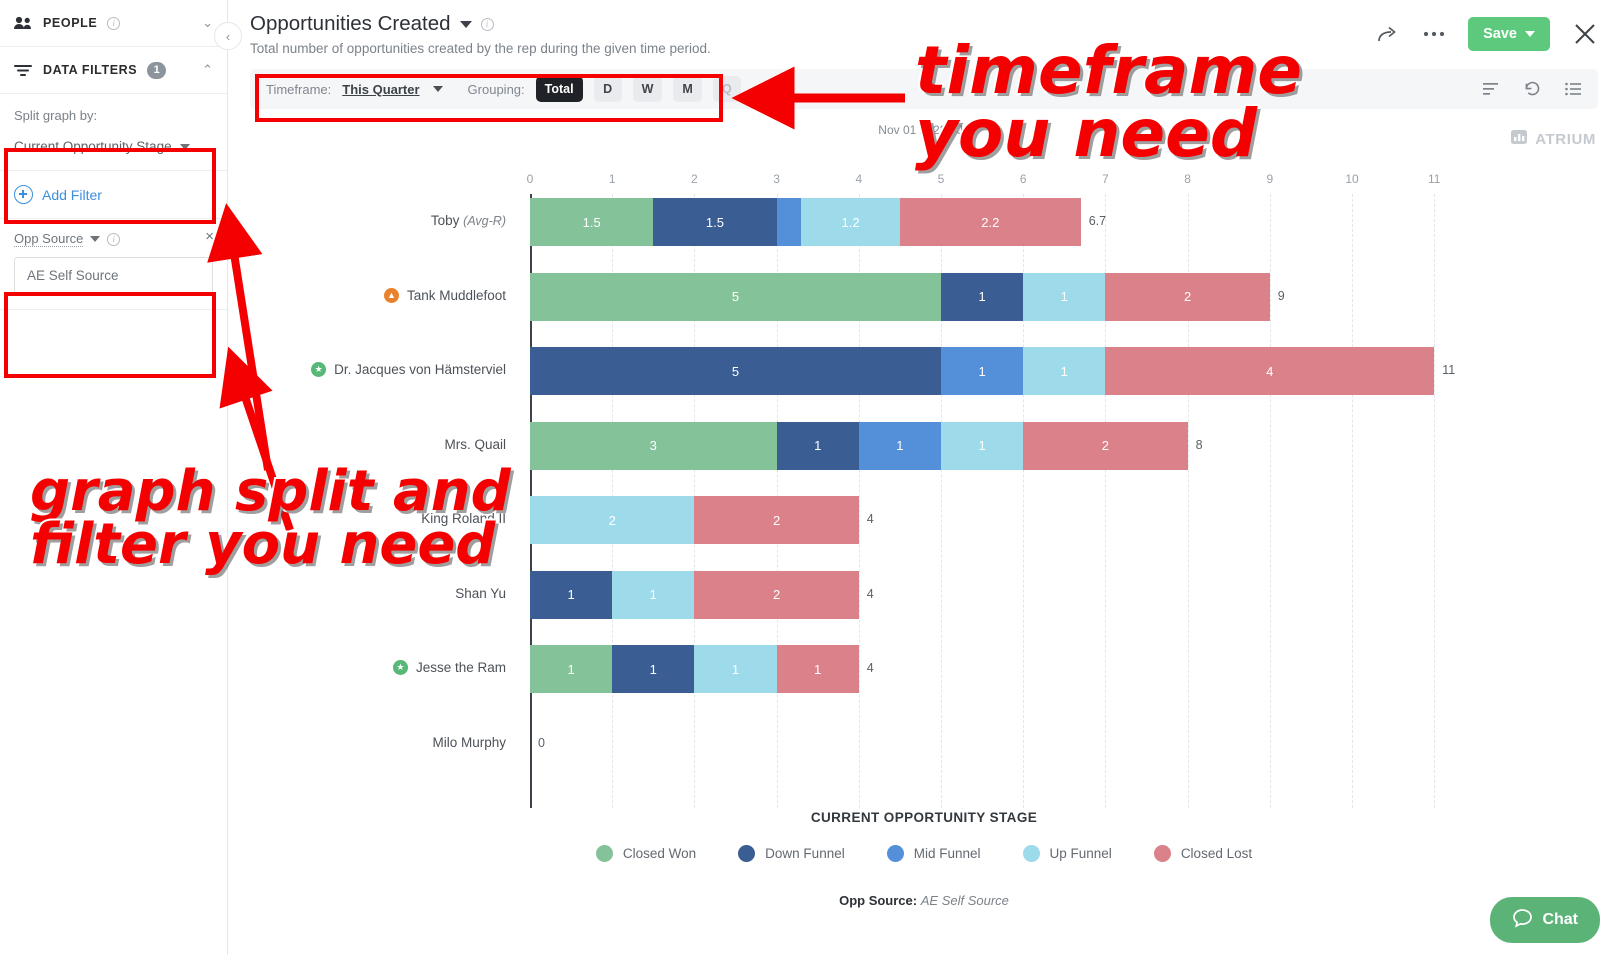 This screenshot has width=1620, height=955. I want to click on star-badge-icon: ★, so click(319, 369).